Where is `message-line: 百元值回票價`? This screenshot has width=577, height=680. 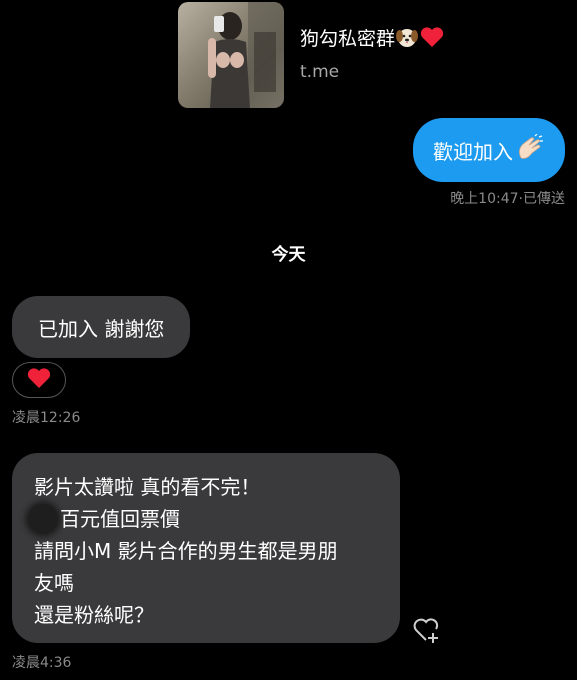 message-line: 百元值回票價 is located at coordinates (120, 519).